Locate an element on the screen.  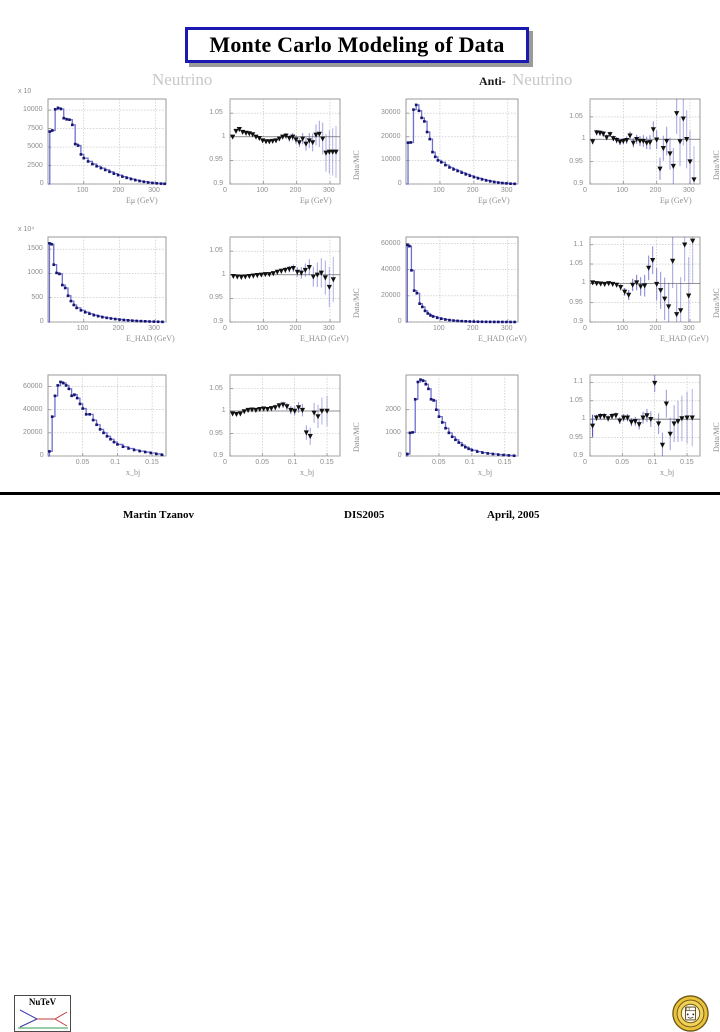
plot-anu-x-ratio: 0 0.05 0.1 0.15 0.9 0.95 1 1.05 1.1 x_bj Data/MC is located at coordinates (638, 433).